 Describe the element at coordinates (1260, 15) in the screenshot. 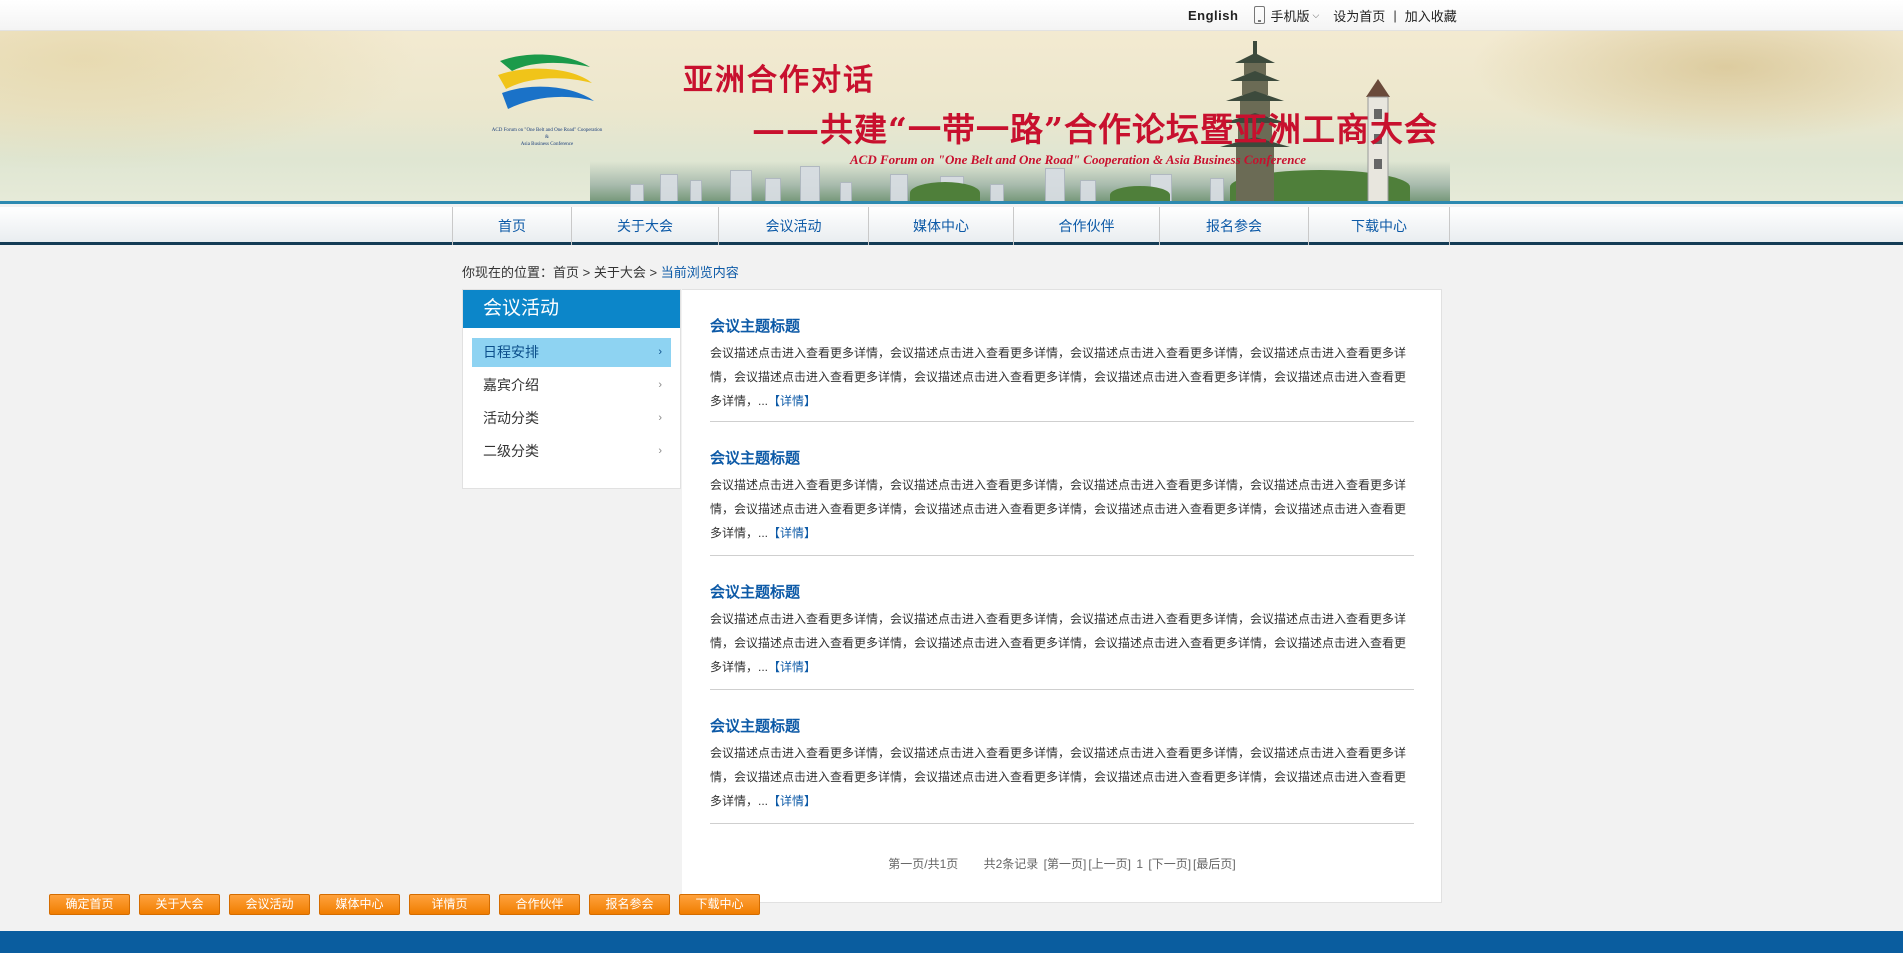

I see `mobile-phone-icon` at that location.